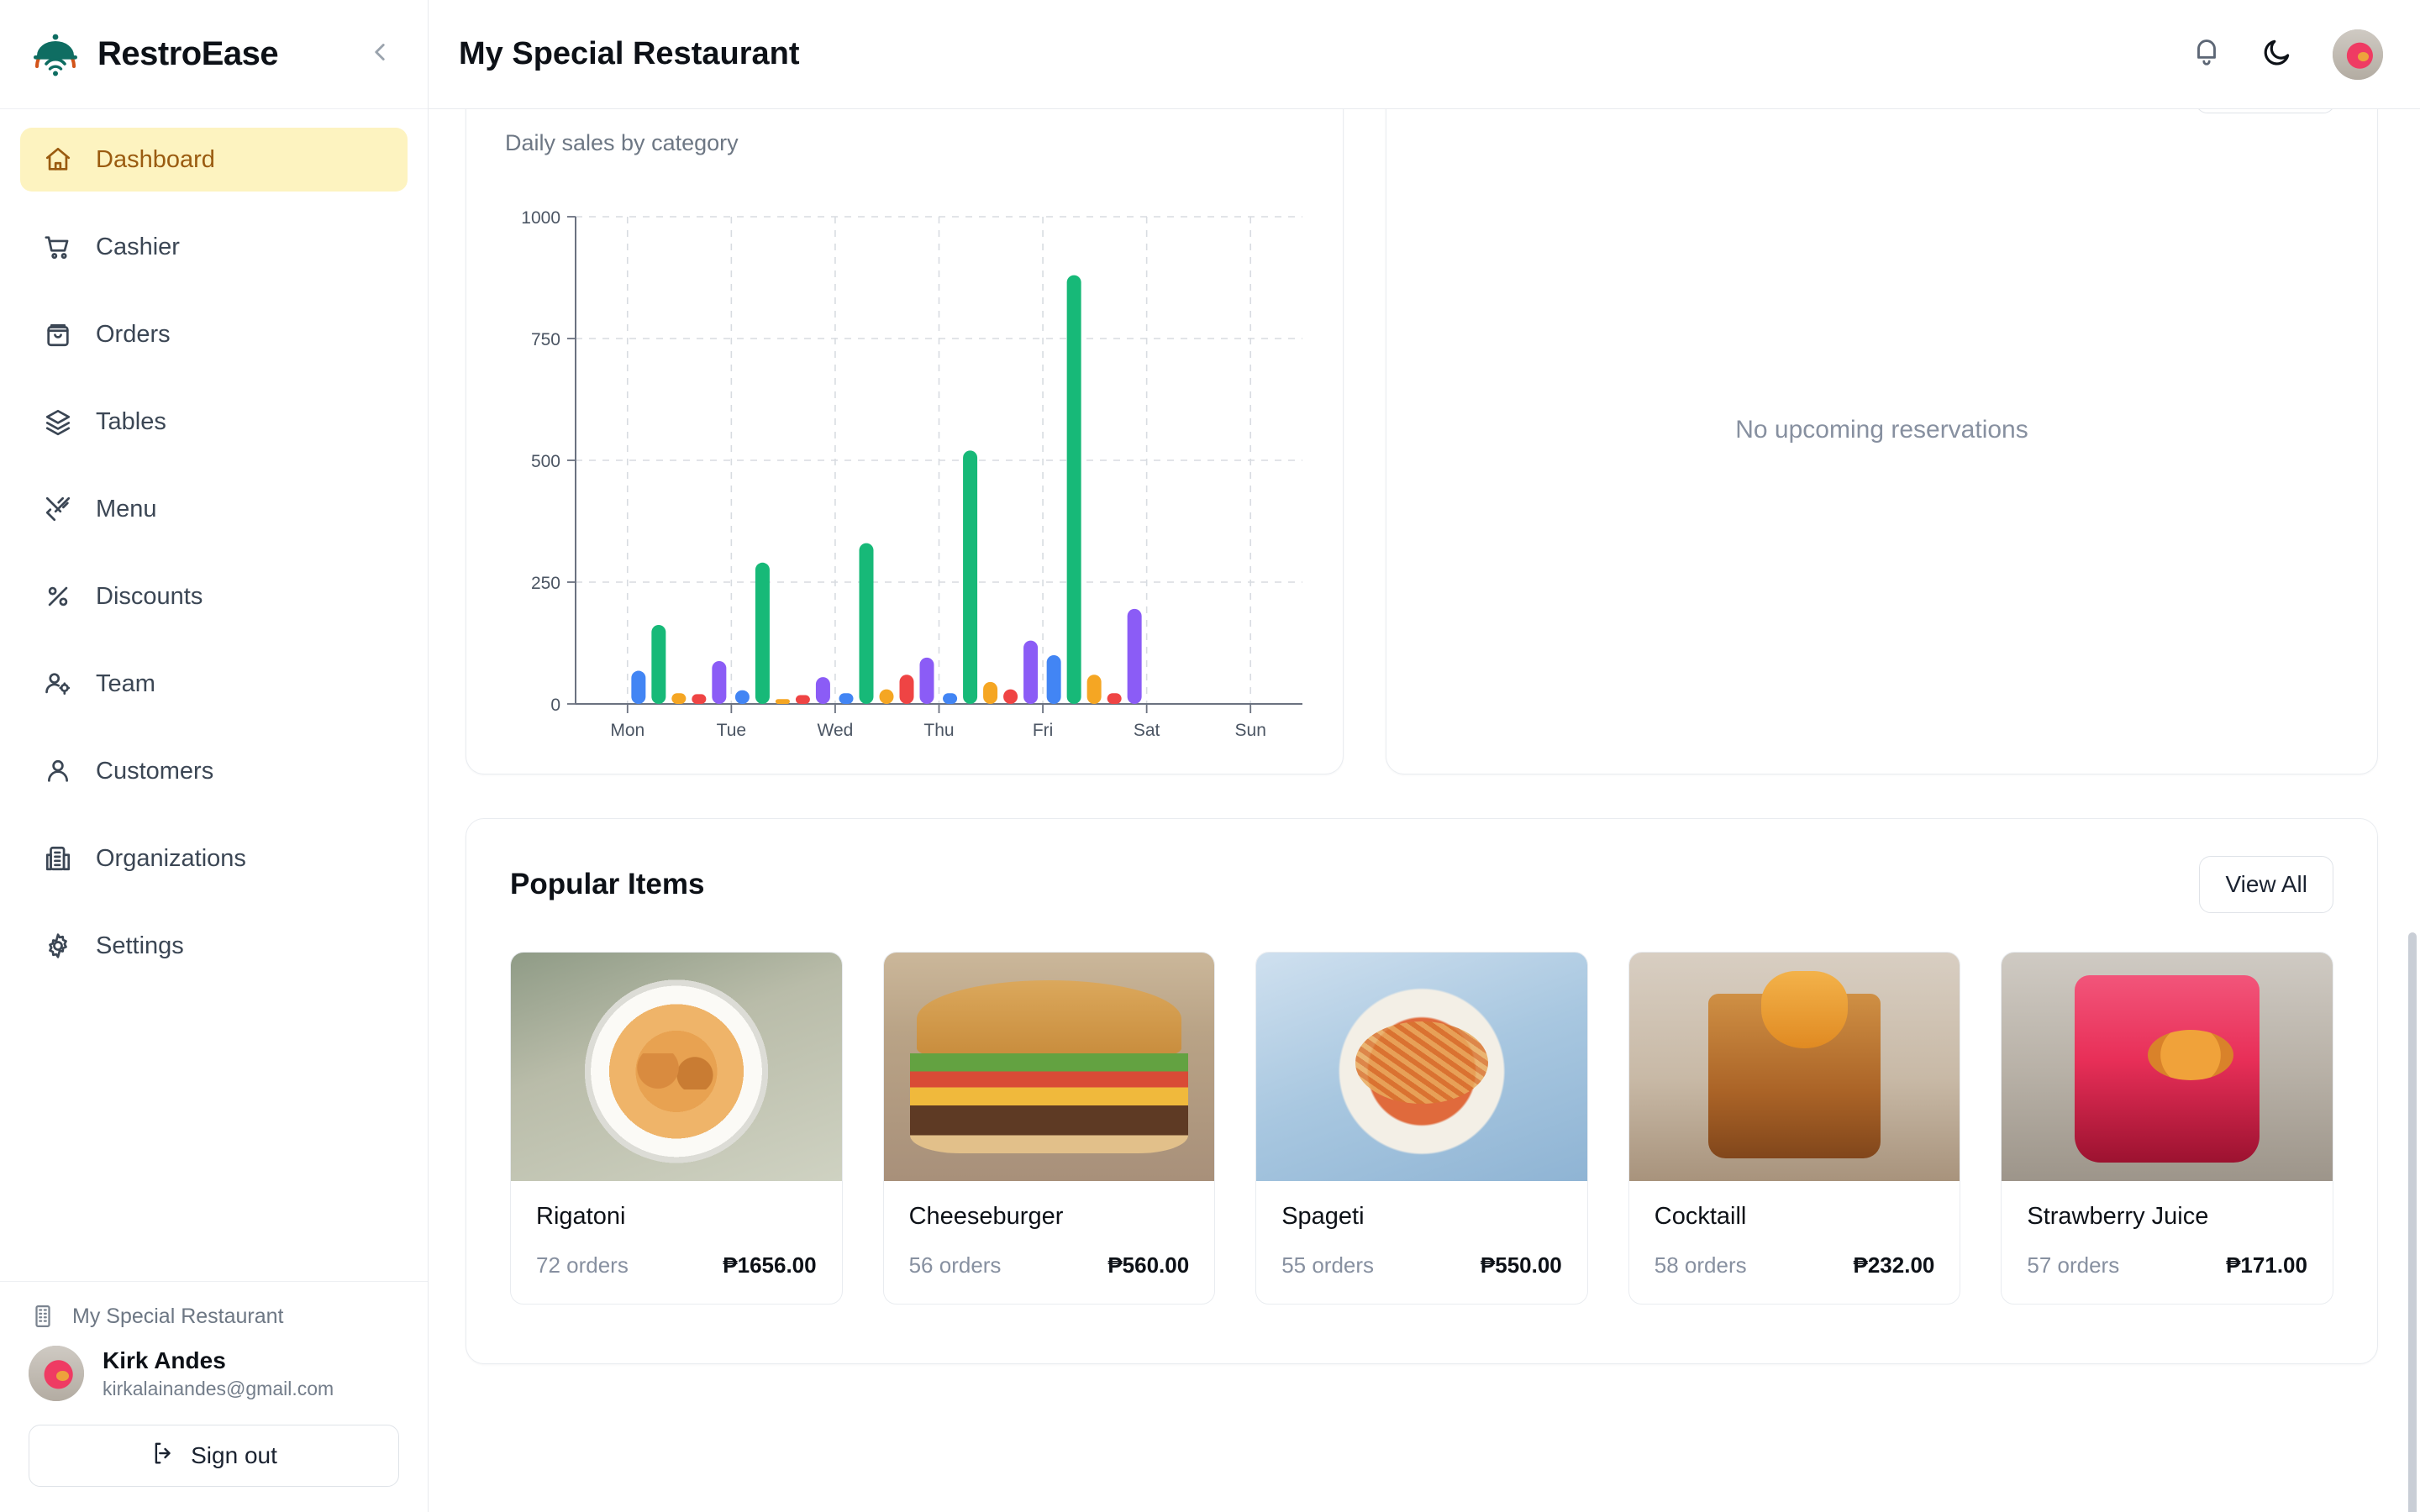  I want to click on strawberry-juice-photo, so click(2167, 1067).